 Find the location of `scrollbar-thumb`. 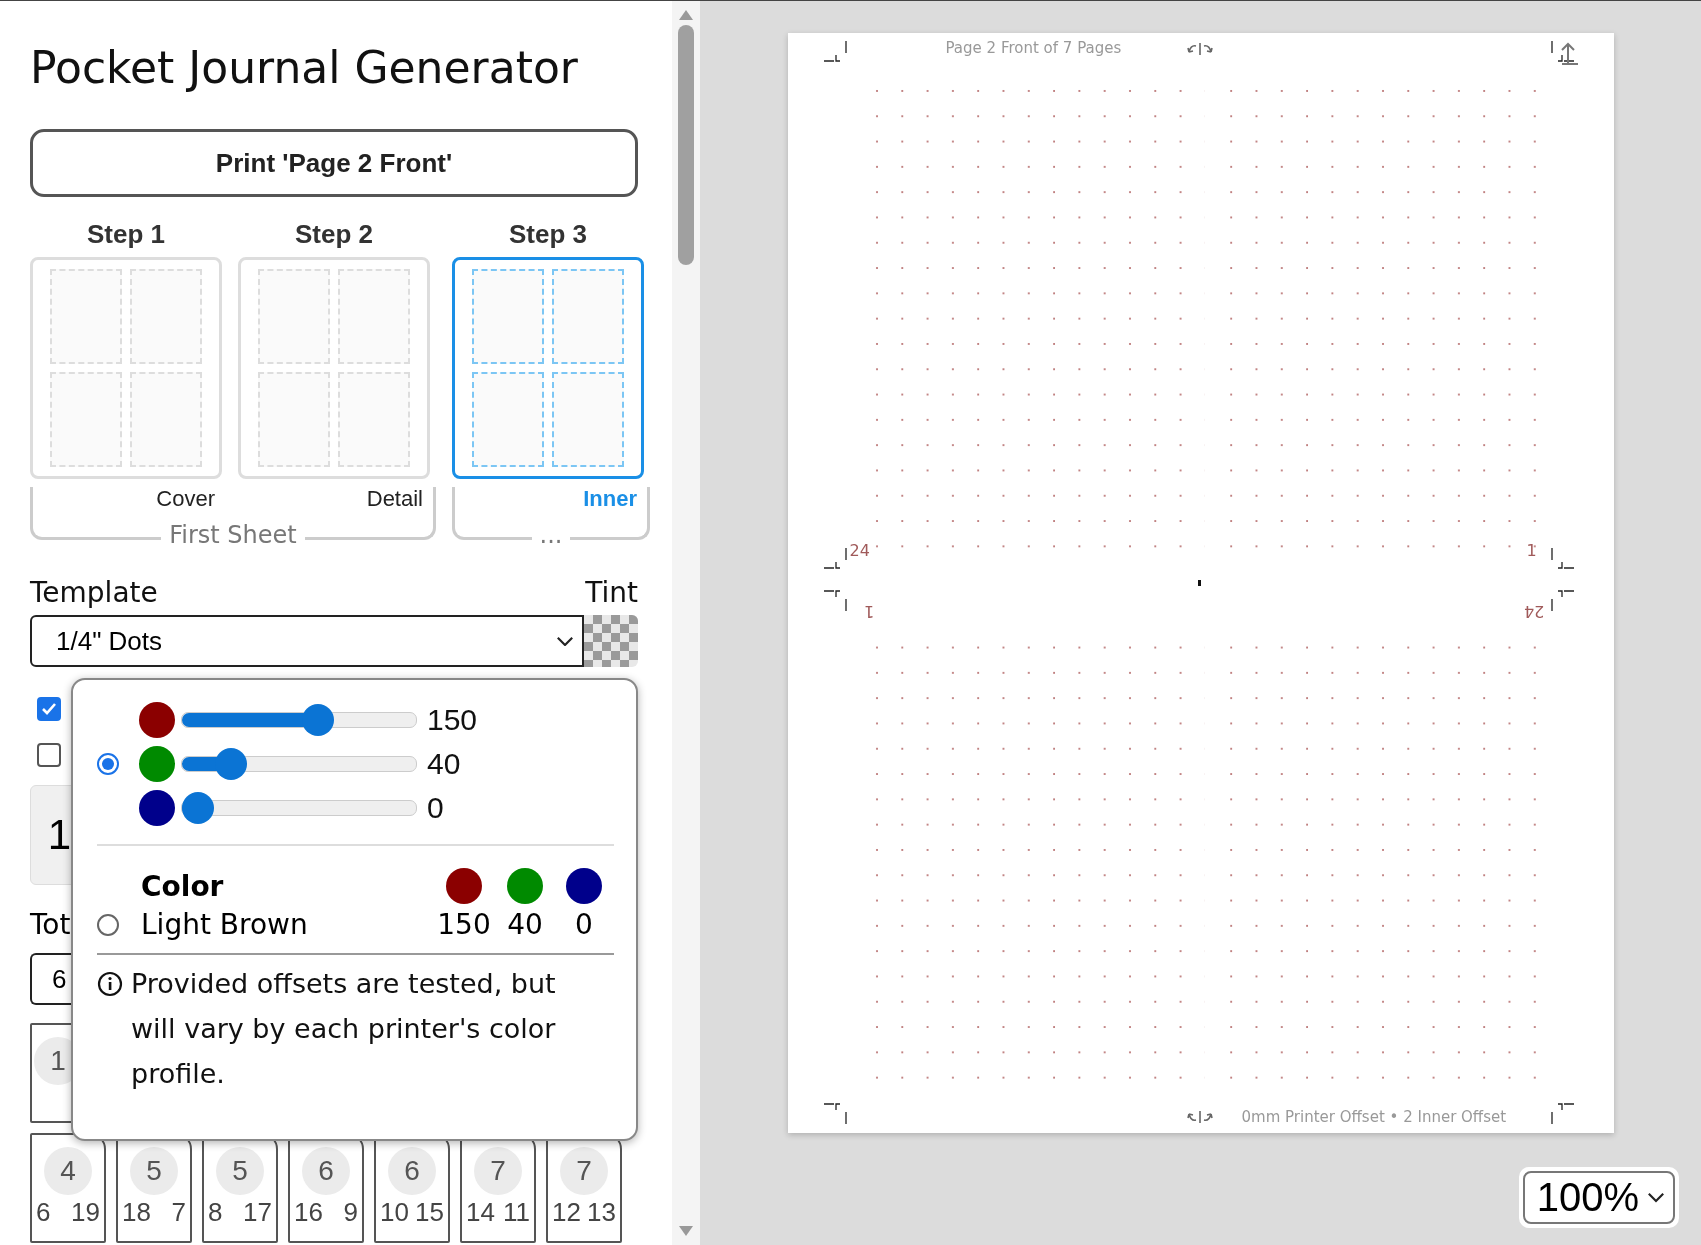

scrollbar-thumb is located at coordinates (686, 145).